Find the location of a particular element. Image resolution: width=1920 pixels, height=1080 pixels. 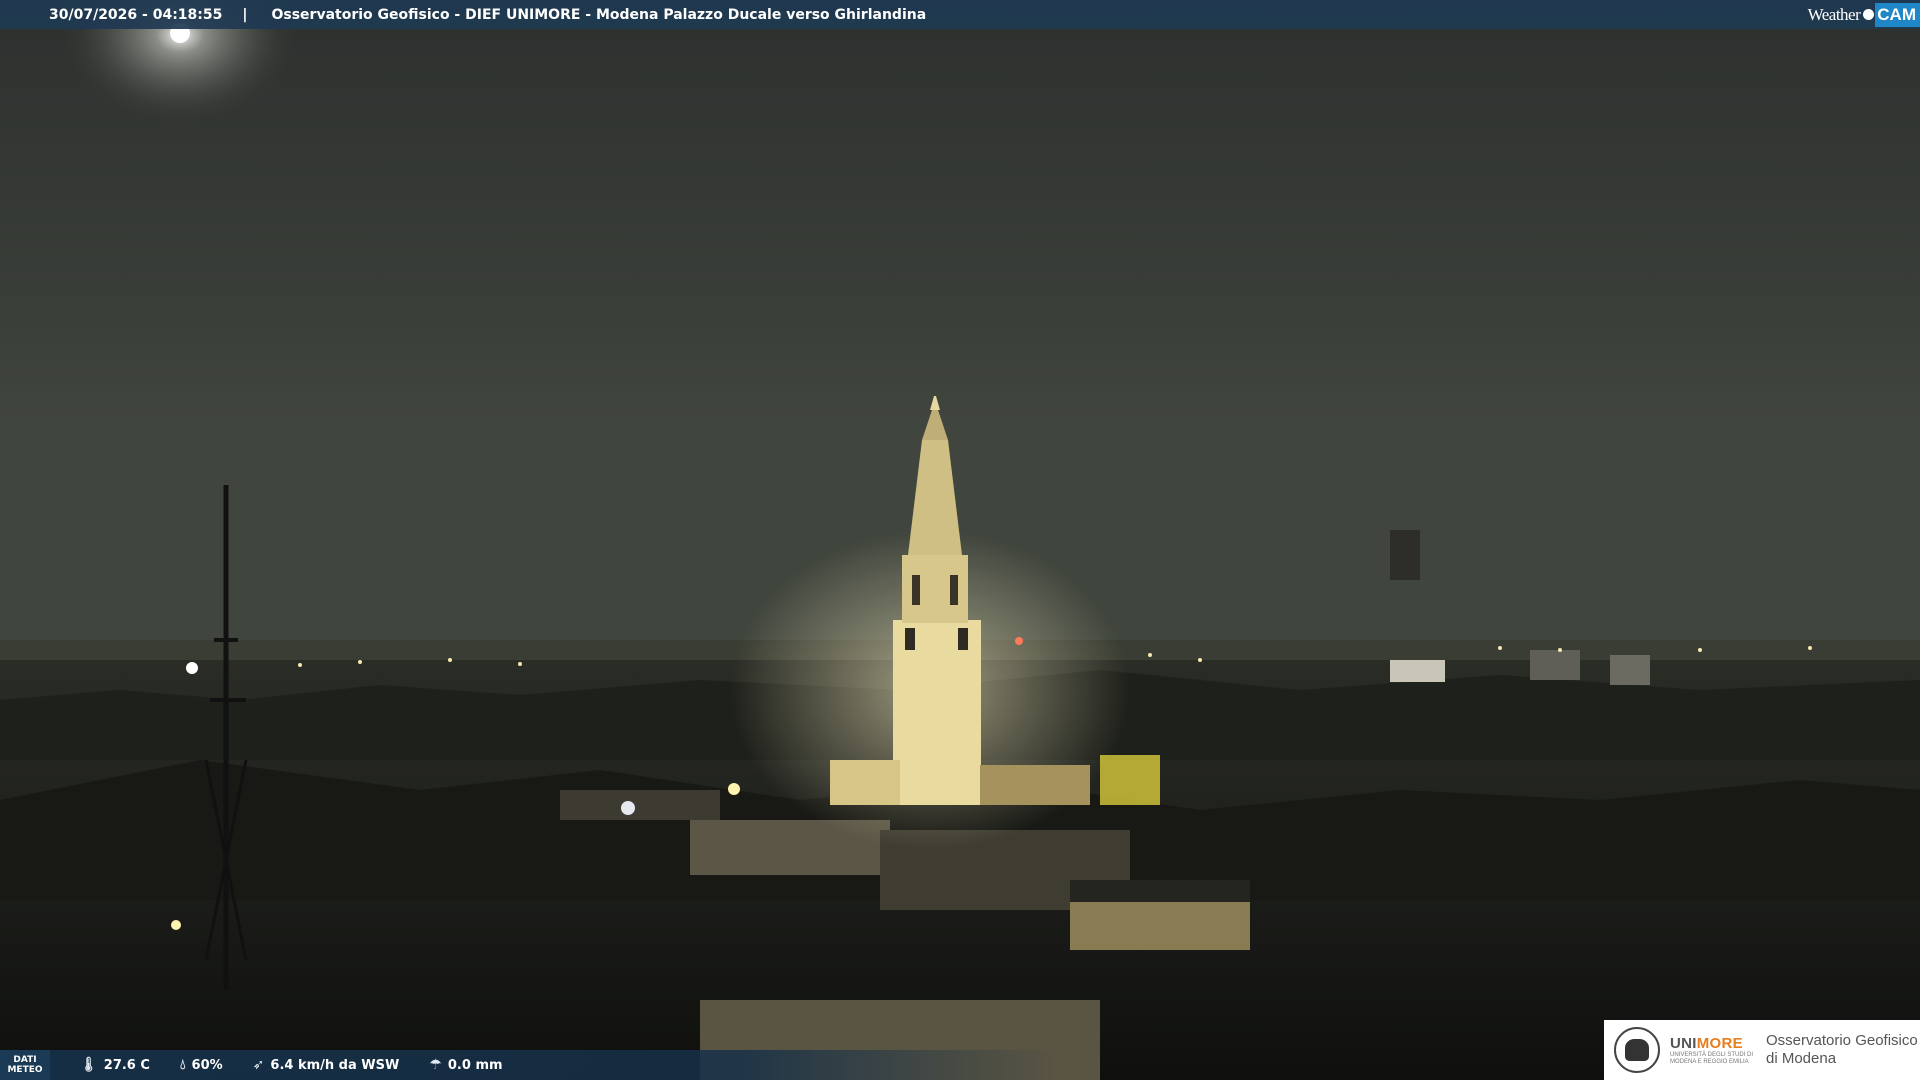

badge-line-2: METEO is located at coordinates (25, 1070).